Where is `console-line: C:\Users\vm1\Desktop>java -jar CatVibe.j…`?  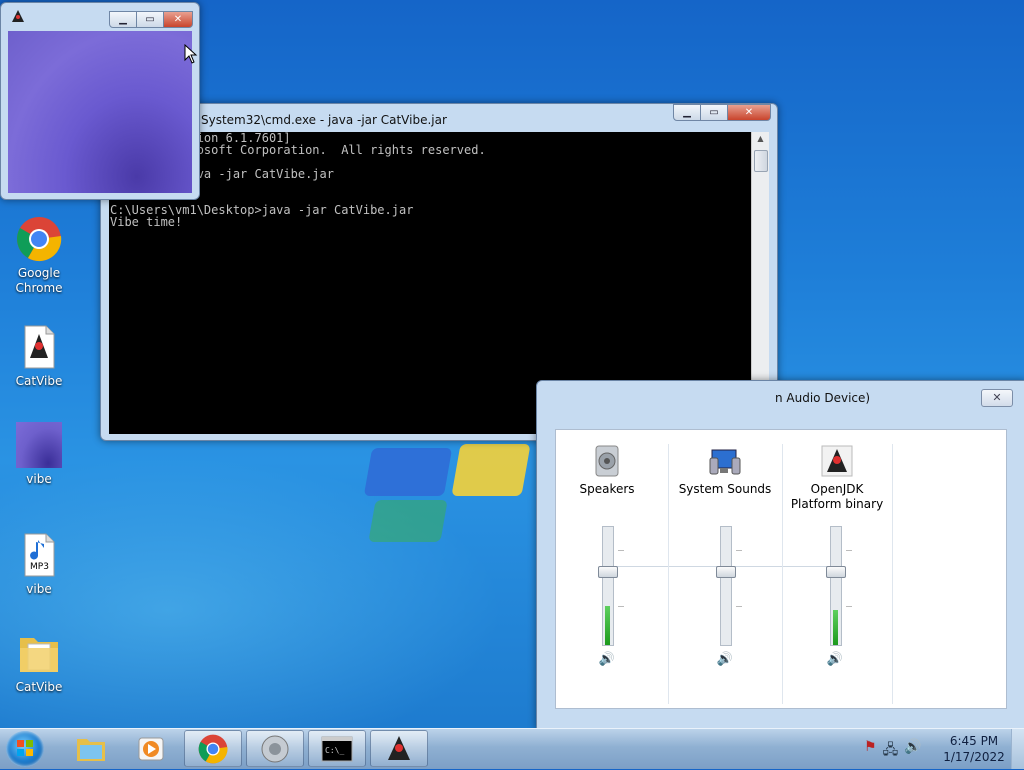
console-line: C:\Users\vm1\Desktop>java -jar CatVibe.j… is located at coordinates (262, 210).